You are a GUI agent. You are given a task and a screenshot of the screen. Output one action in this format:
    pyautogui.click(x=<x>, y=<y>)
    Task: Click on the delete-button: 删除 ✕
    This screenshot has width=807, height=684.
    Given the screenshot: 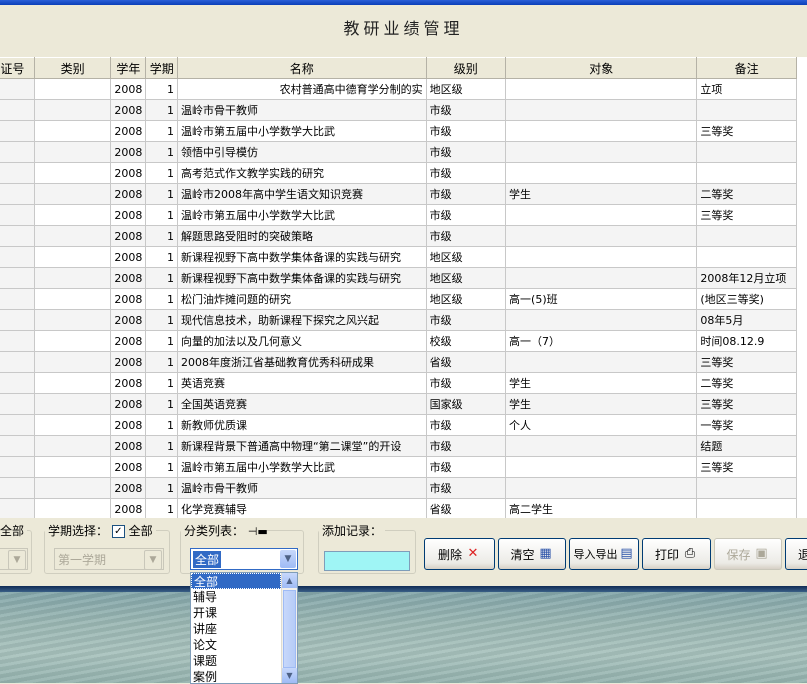 What is the action you would take?
    pyautogui.click(x=459, y=554)
    